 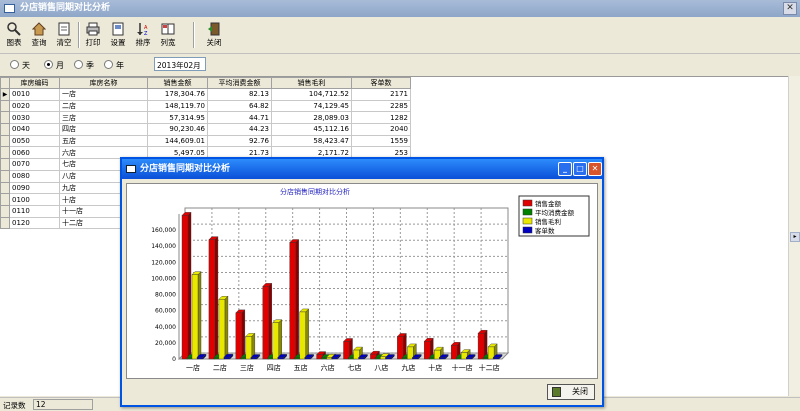 What do you see at coordinates (14, 35) in the screenshot?
I see `chart-button: 图表` at bounding box center [14, 35].